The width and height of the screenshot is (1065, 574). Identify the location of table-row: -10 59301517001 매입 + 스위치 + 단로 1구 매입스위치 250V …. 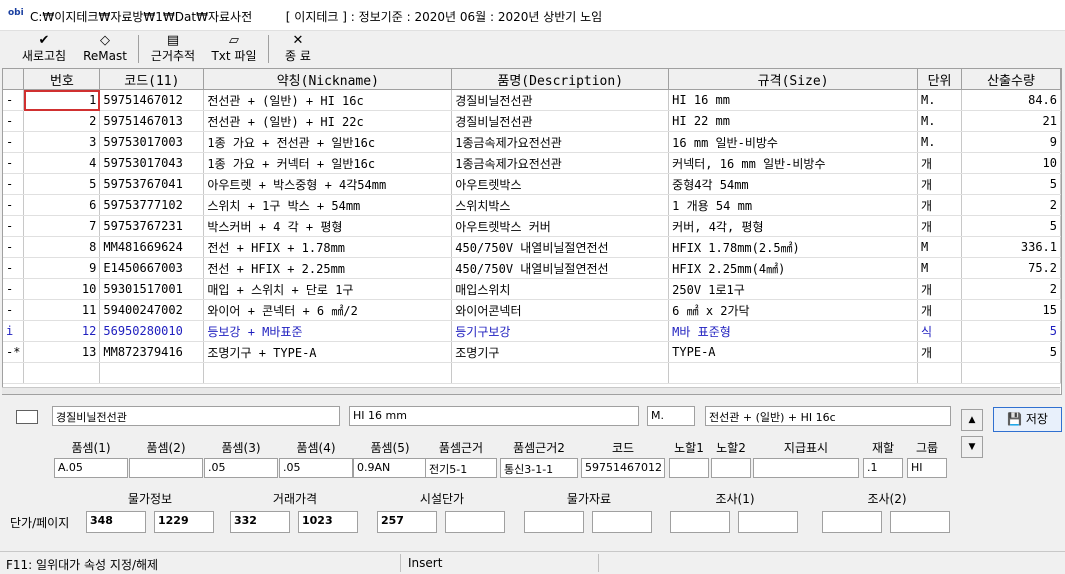
(532, 289).